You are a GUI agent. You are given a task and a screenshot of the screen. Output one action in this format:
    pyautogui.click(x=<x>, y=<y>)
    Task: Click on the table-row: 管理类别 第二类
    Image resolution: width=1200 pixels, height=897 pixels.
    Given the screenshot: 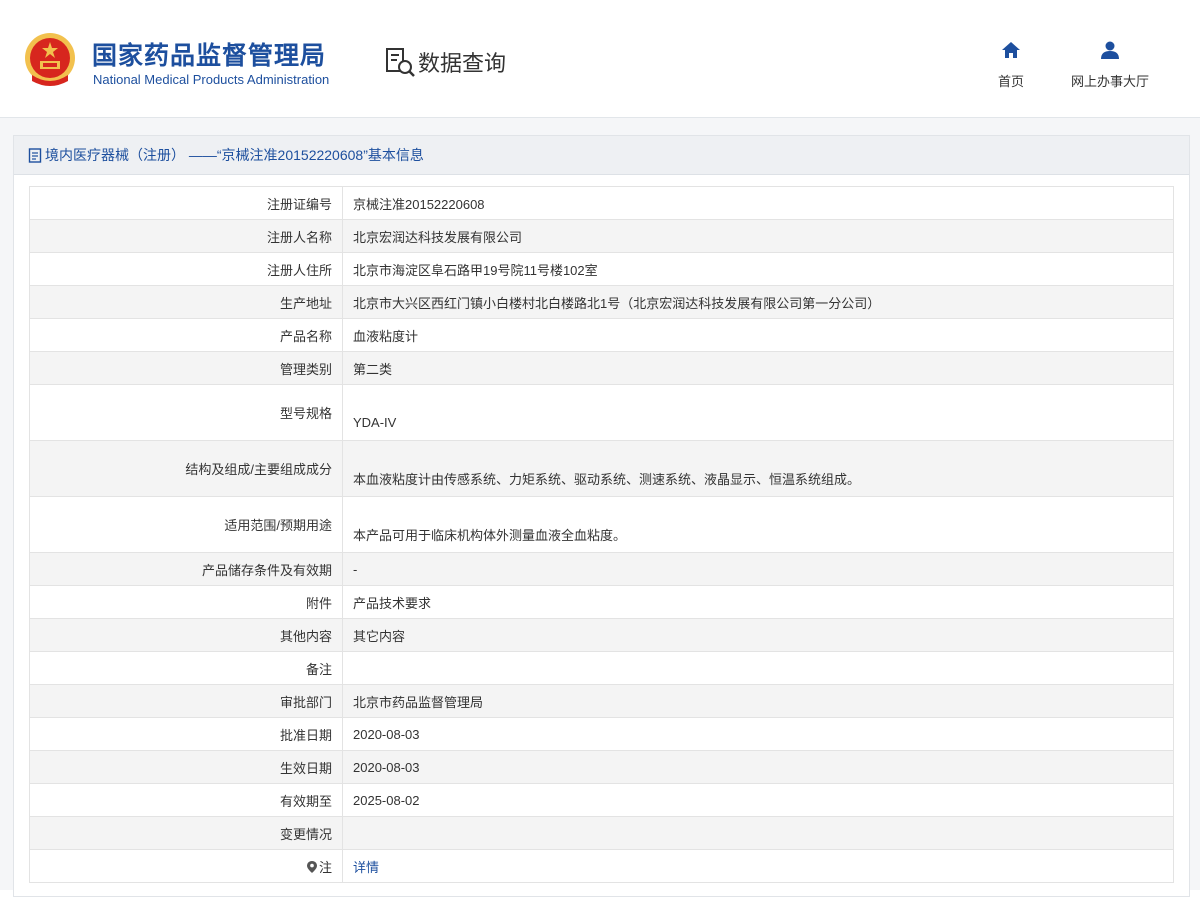 What is the action you would take?
    pyautogui.click(x=601, y=368)
    